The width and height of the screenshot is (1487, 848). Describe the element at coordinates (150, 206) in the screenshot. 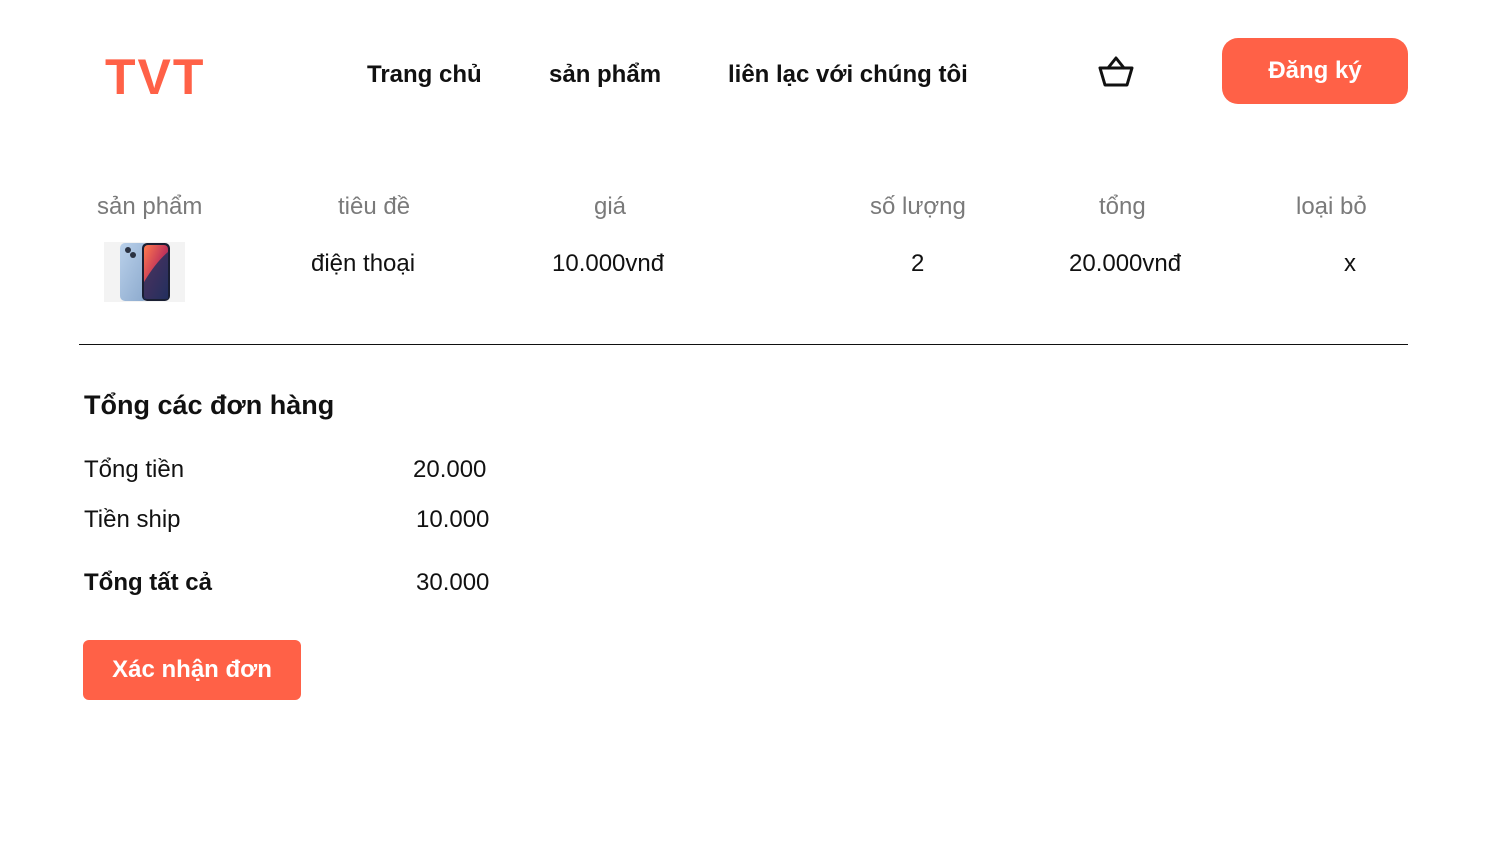

I see `column-header-product: sản phẩm` at that location.